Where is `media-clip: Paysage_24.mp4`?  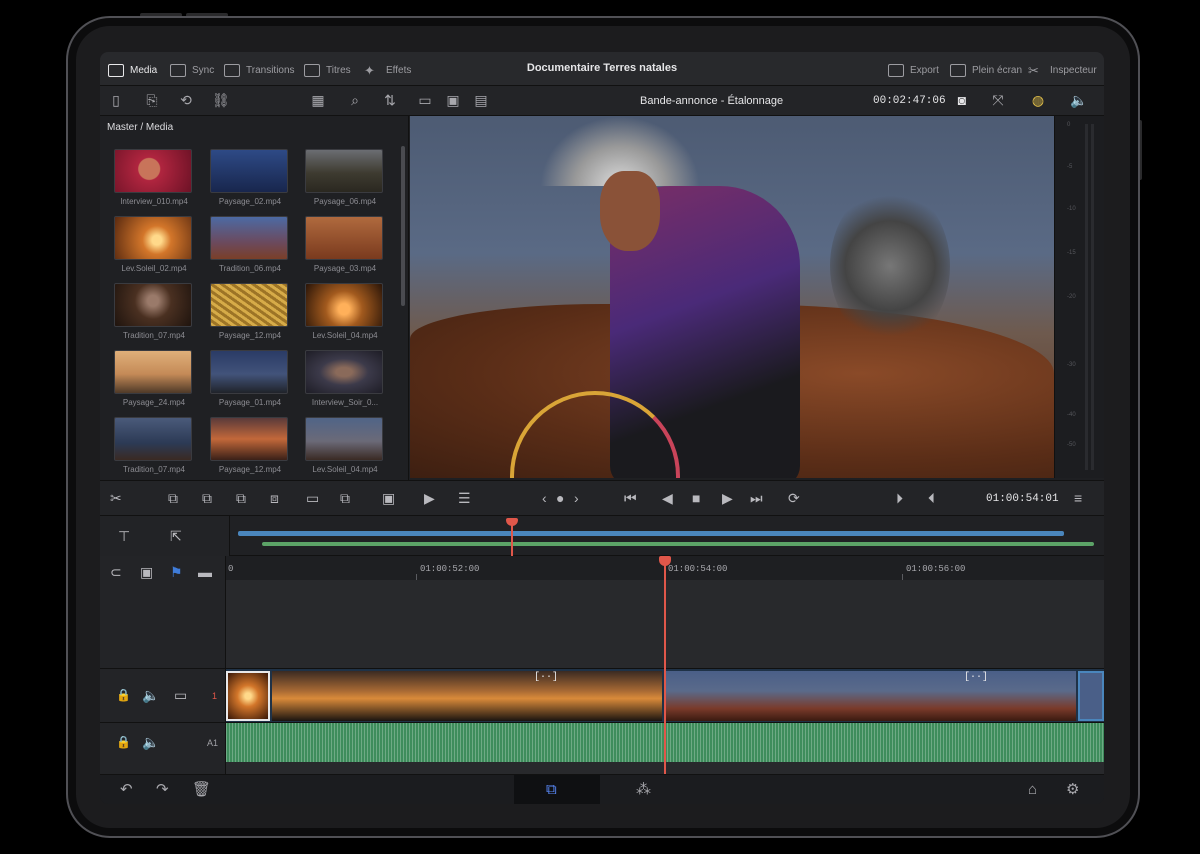 media-clip: Paysage_24.mp4 is located at coordinates (154, 378).